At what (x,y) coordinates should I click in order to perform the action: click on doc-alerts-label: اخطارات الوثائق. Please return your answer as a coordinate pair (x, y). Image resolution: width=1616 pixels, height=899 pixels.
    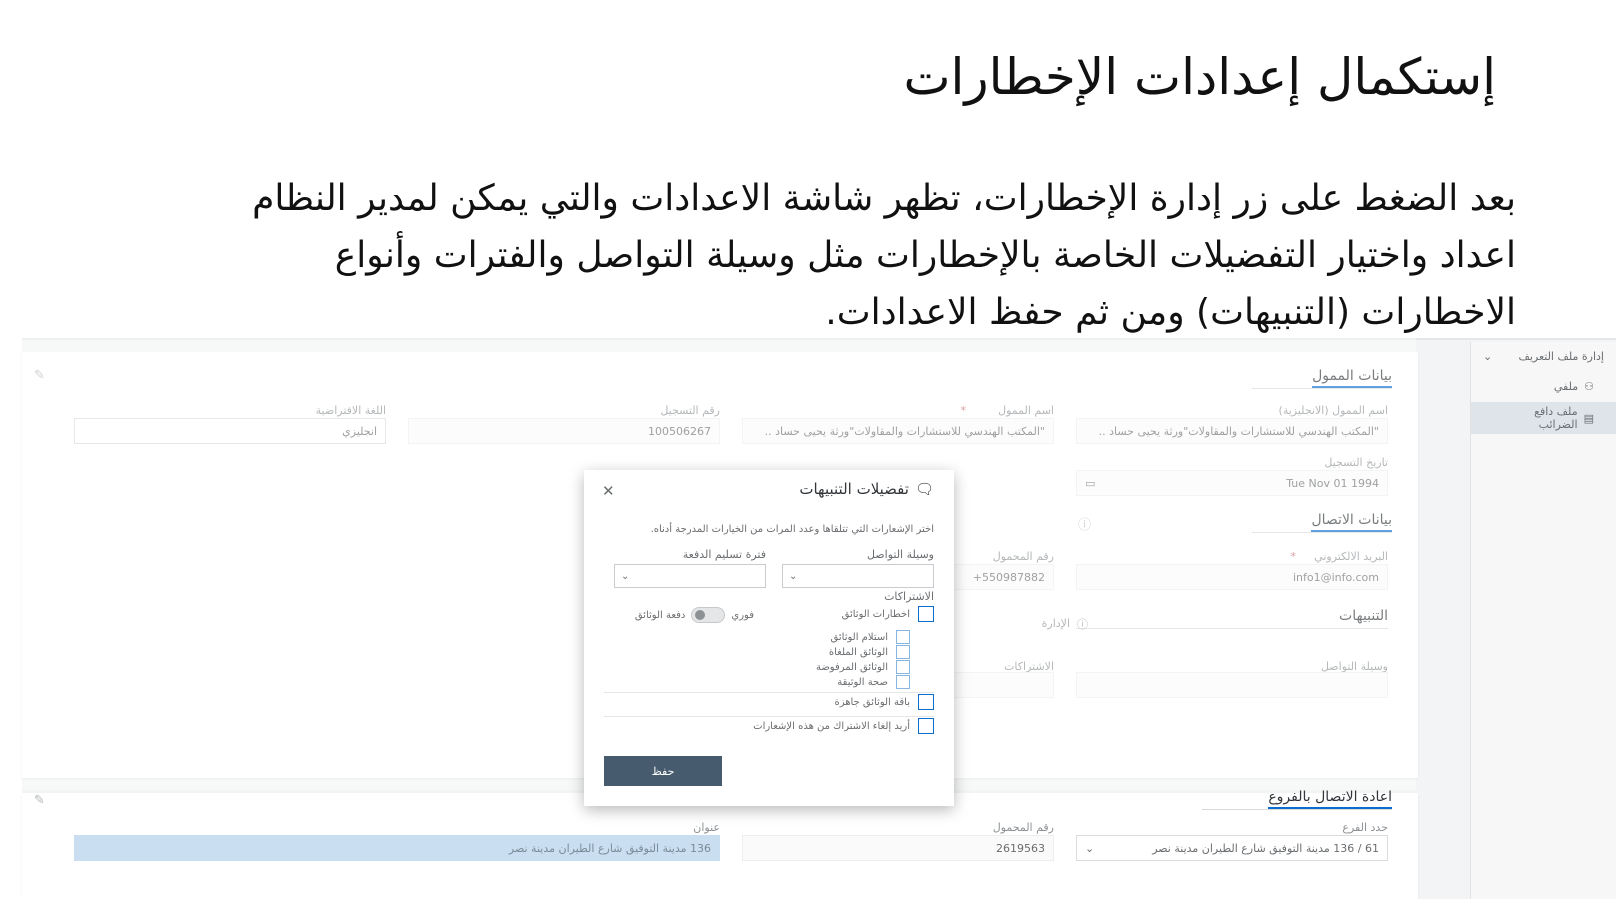
    Looking at the image, I should click on (875, 614).